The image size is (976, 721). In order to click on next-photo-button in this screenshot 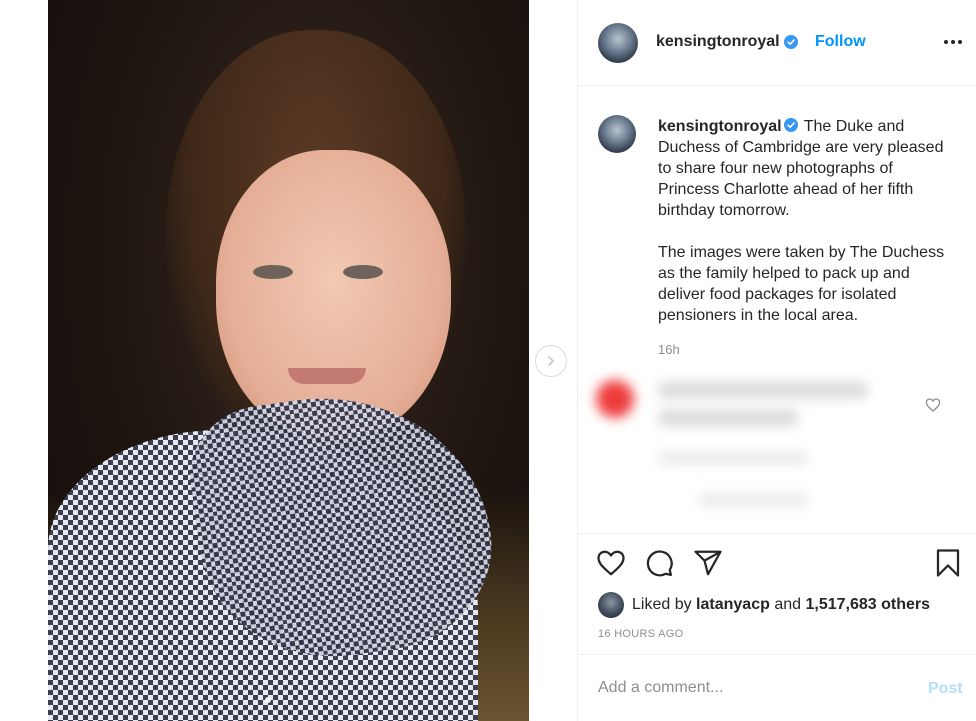, I will do `click(551, 361)`.